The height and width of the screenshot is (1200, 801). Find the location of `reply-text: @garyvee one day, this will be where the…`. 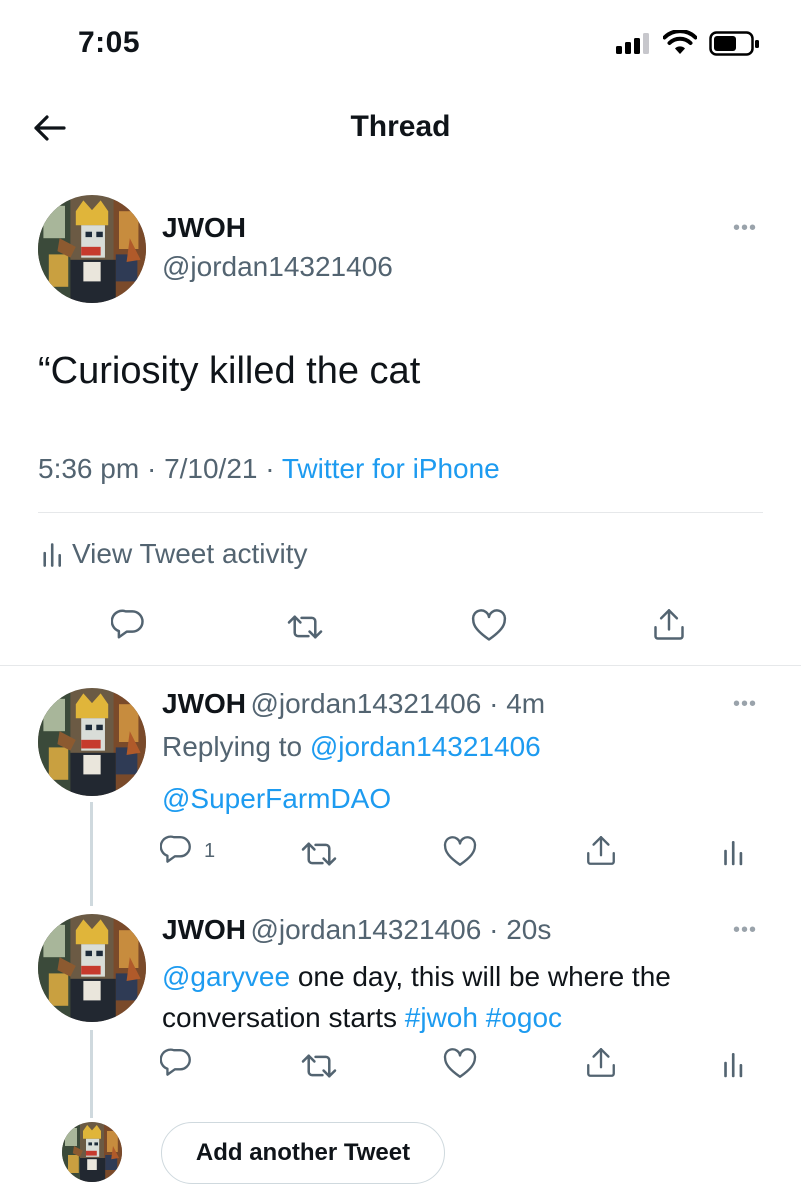

reply-text: @garyvee one day, this will be where the… is located at coordinates (462, 997).